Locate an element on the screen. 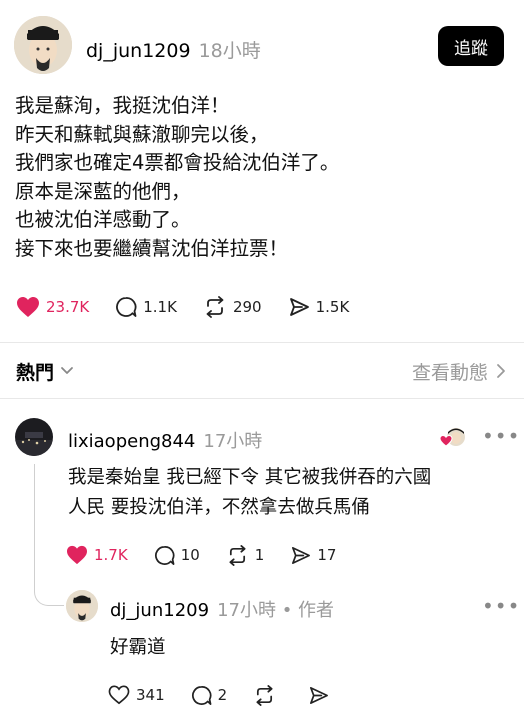  post-header: dj_jun1209 18小時 is located at coordinates (173, 49).